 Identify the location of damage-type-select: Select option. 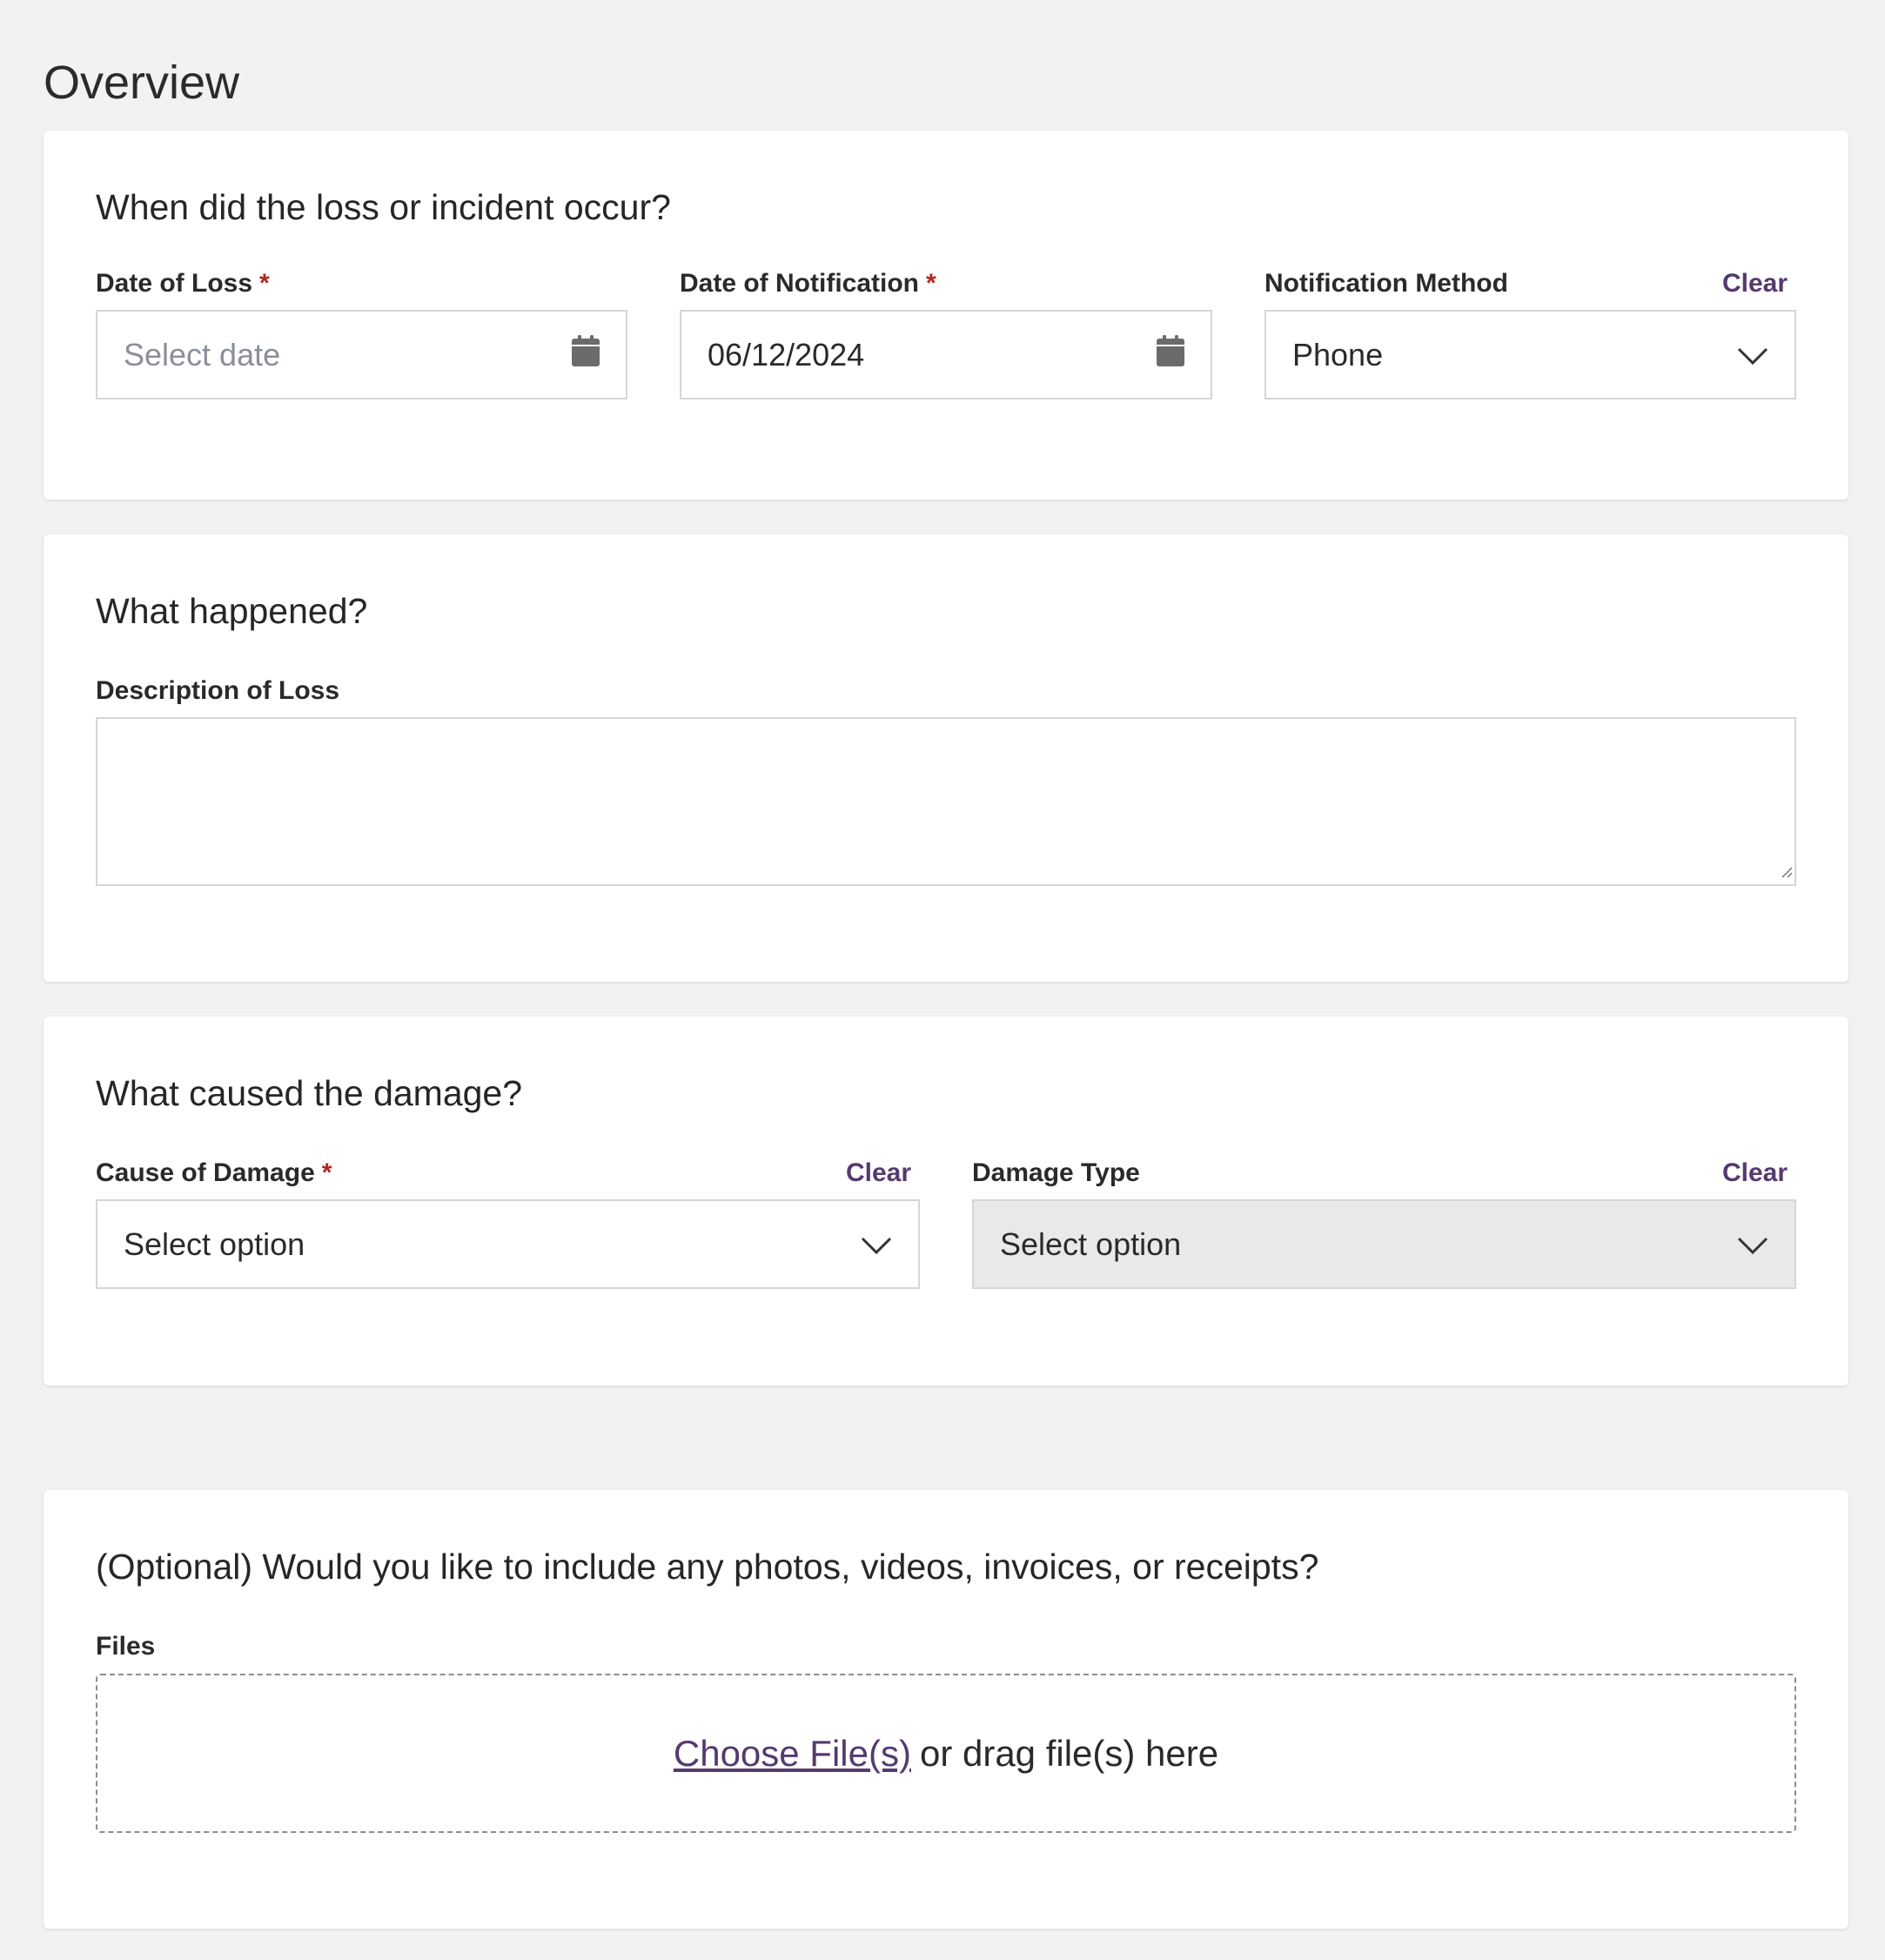
(1384, 1244).